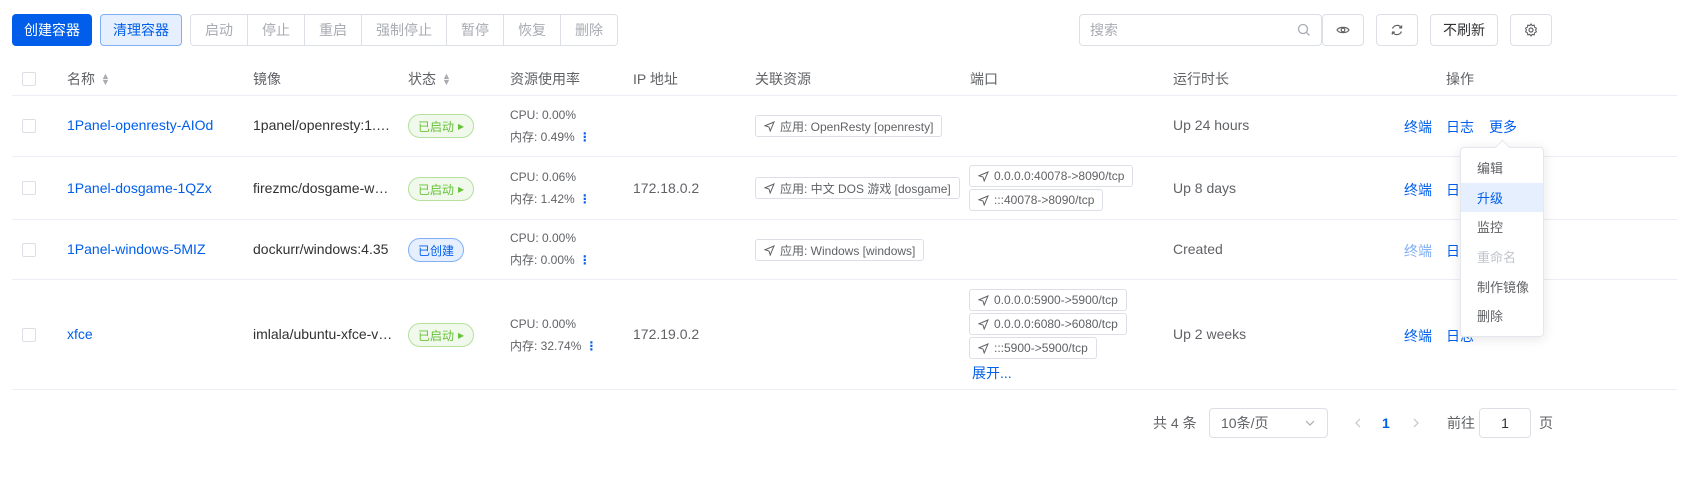 Image resolution: width=1689 pixels, height=483 pixels. Describe the element at coordinates (1503, 127) in the screenshot. I see `more-link: 更多` at that location.